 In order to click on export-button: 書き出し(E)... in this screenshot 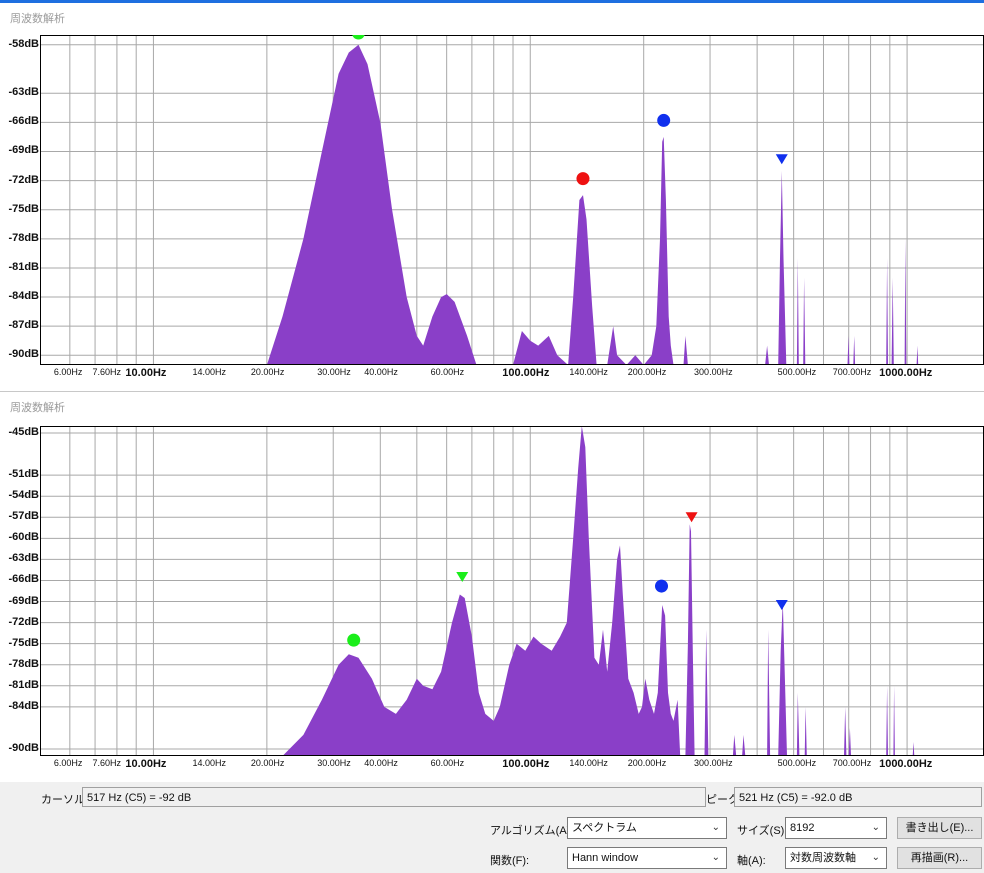, I will do `click(939, 828)`.